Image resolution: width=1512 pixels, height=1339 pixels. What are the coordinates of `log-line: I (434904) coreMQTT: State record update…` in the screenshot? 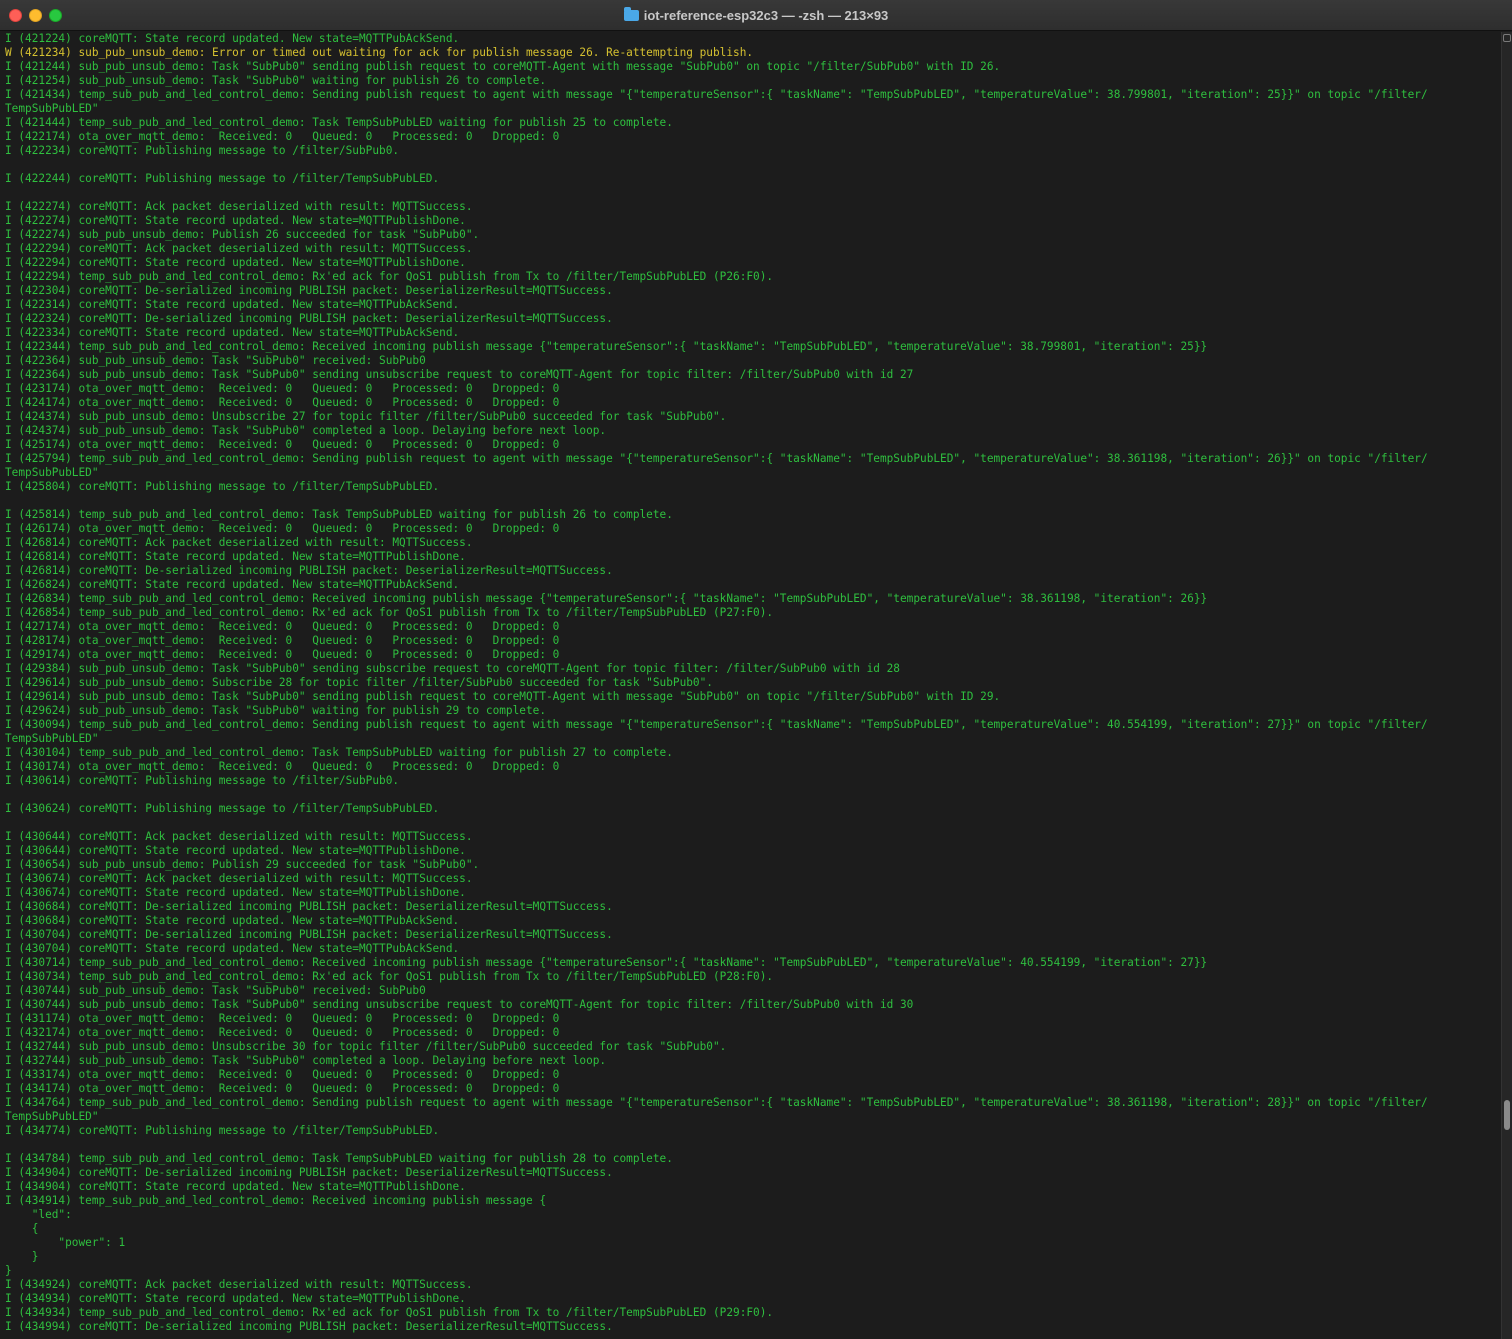 It's located at (235, 1186).